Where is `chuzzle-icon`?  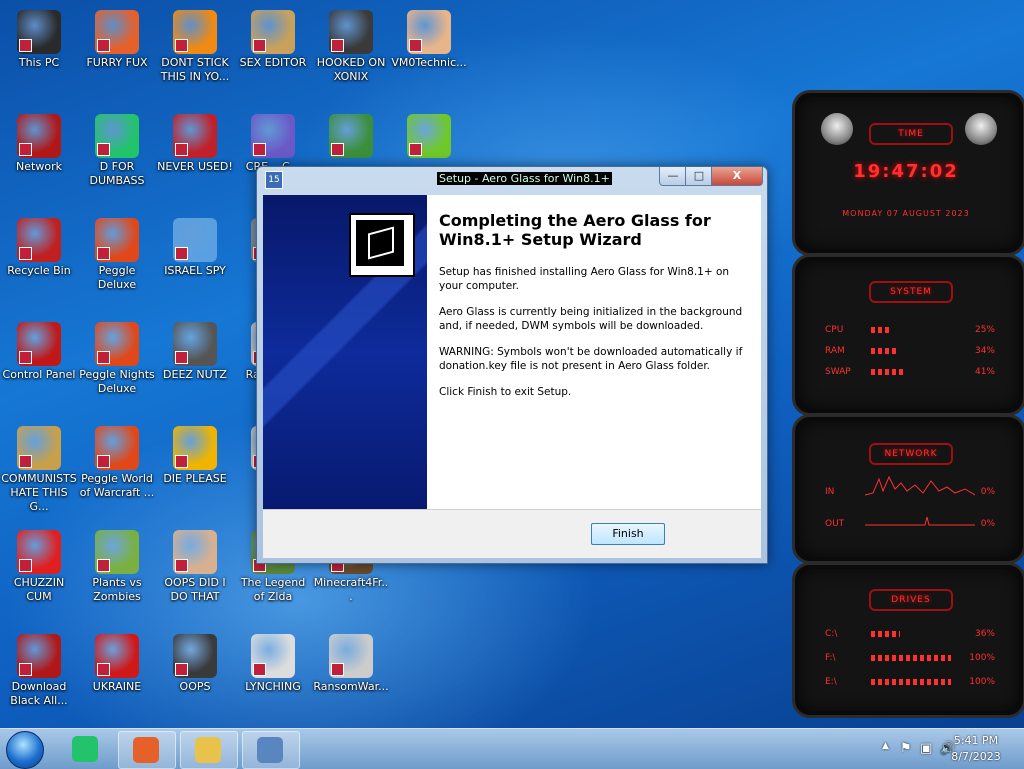
chuzzle-icon is located at coordinates (39, 552).